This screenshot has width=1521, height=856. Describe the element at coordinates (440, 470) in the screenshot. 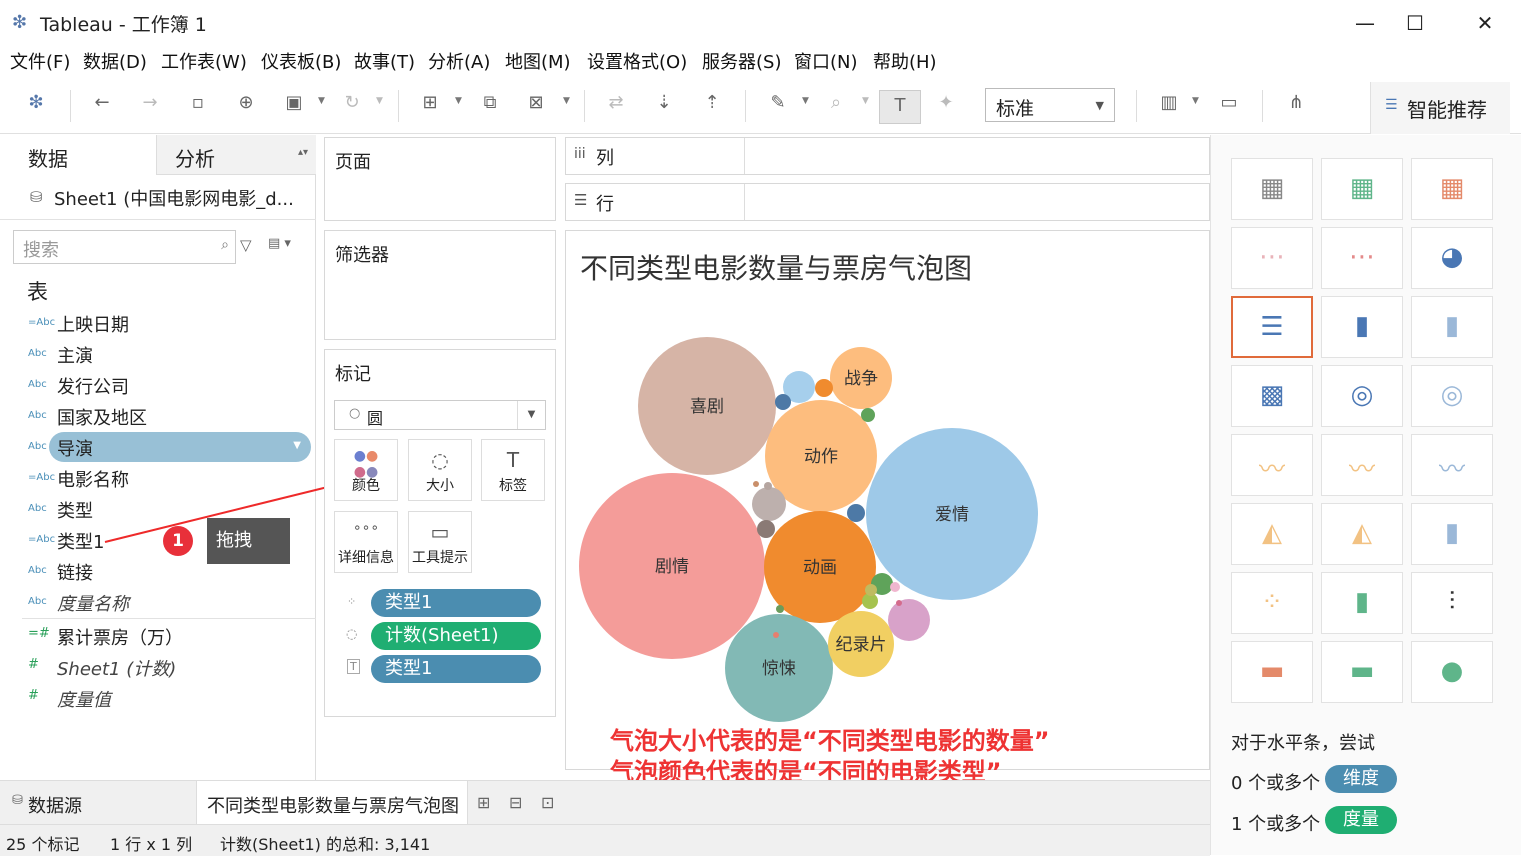

I see `size-button: ◌ 大小` at that location.